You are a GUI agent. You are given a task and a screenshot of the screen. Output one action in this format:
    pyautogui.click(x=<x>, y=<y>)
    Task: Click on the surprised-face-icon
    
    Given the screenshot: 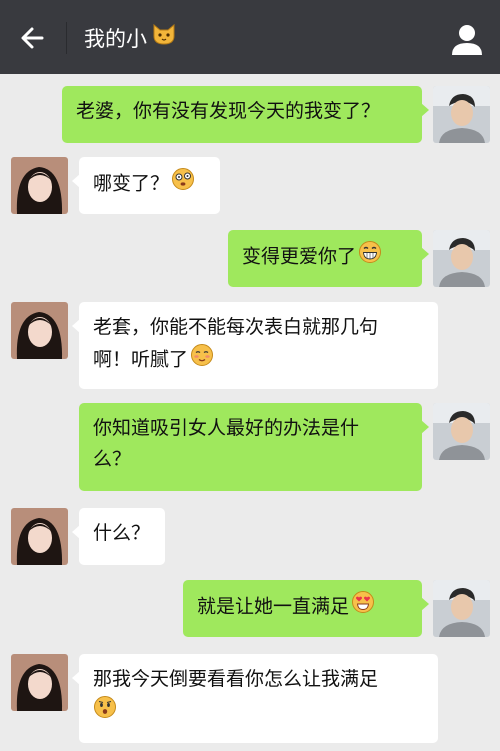 What is the action you would take?
    pyautogui.click(x=105, y=712)
    